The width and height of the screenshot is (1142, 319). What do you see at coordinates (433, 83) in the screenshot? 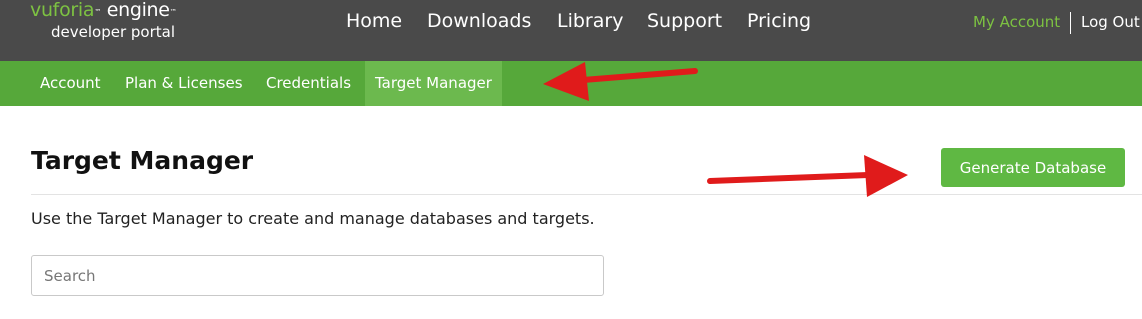
I see `tab-target-manager: Target Manager` at bounding box center [433, 83].